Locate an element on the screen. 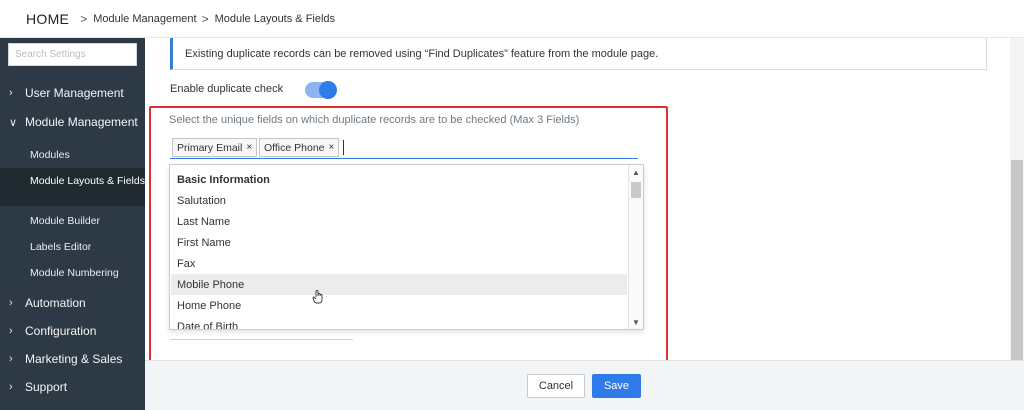 The height and width of the screenshot is (410, 1024). sidebar-item-label: User Management is located at coordinates (74, 93).